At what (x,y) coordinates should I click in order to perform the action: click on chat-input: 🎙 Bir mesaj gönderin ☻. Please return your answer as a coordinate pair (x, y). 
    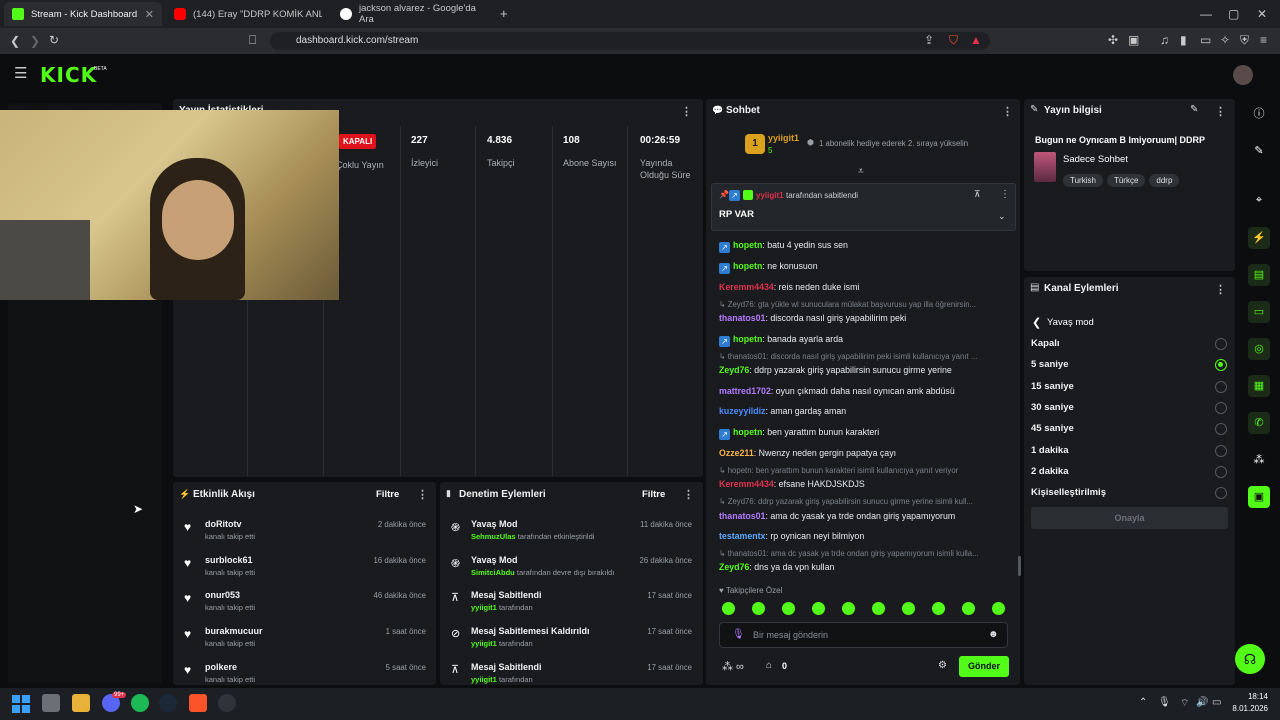
    Looking at the image, I should click on (863, 635).